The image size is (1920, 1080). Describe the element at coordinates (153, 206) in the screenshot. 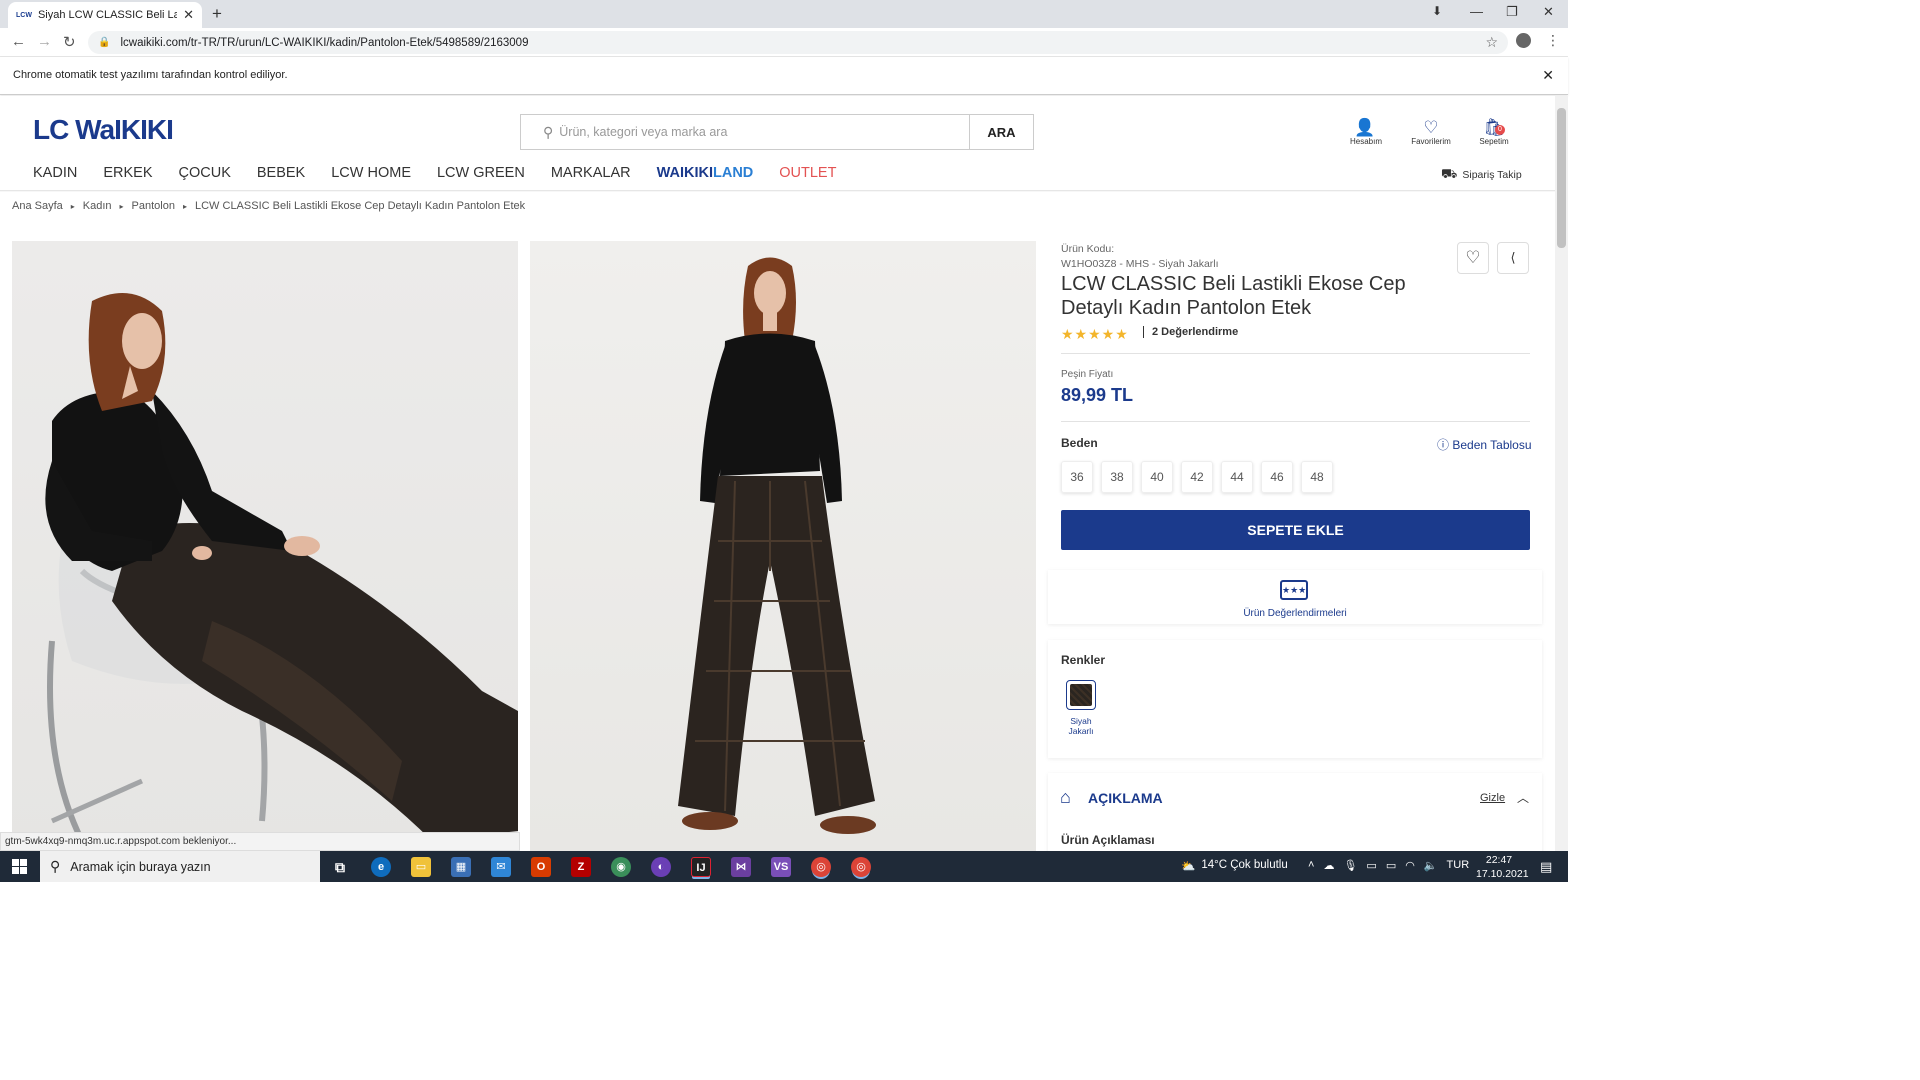

I see `breadcrumb-item: Pantolon` at that location.